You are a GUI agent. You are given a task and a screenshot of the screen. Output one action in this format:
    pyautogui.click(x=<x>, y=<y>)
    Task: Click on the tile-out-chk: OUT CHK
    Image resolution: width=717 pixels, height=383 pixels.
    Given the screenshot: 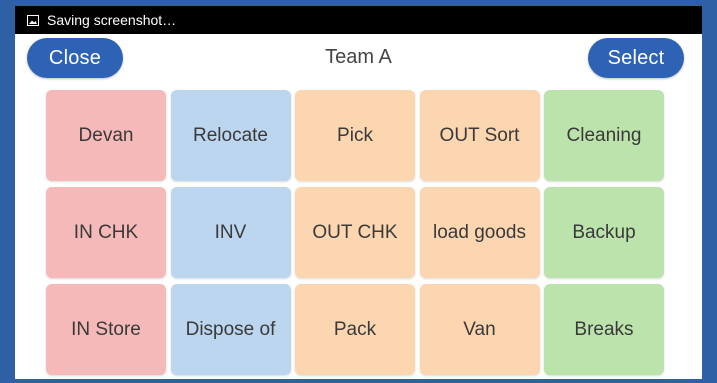 What is the action you would take?
    pyautogui.click(x=355, y=232)
    